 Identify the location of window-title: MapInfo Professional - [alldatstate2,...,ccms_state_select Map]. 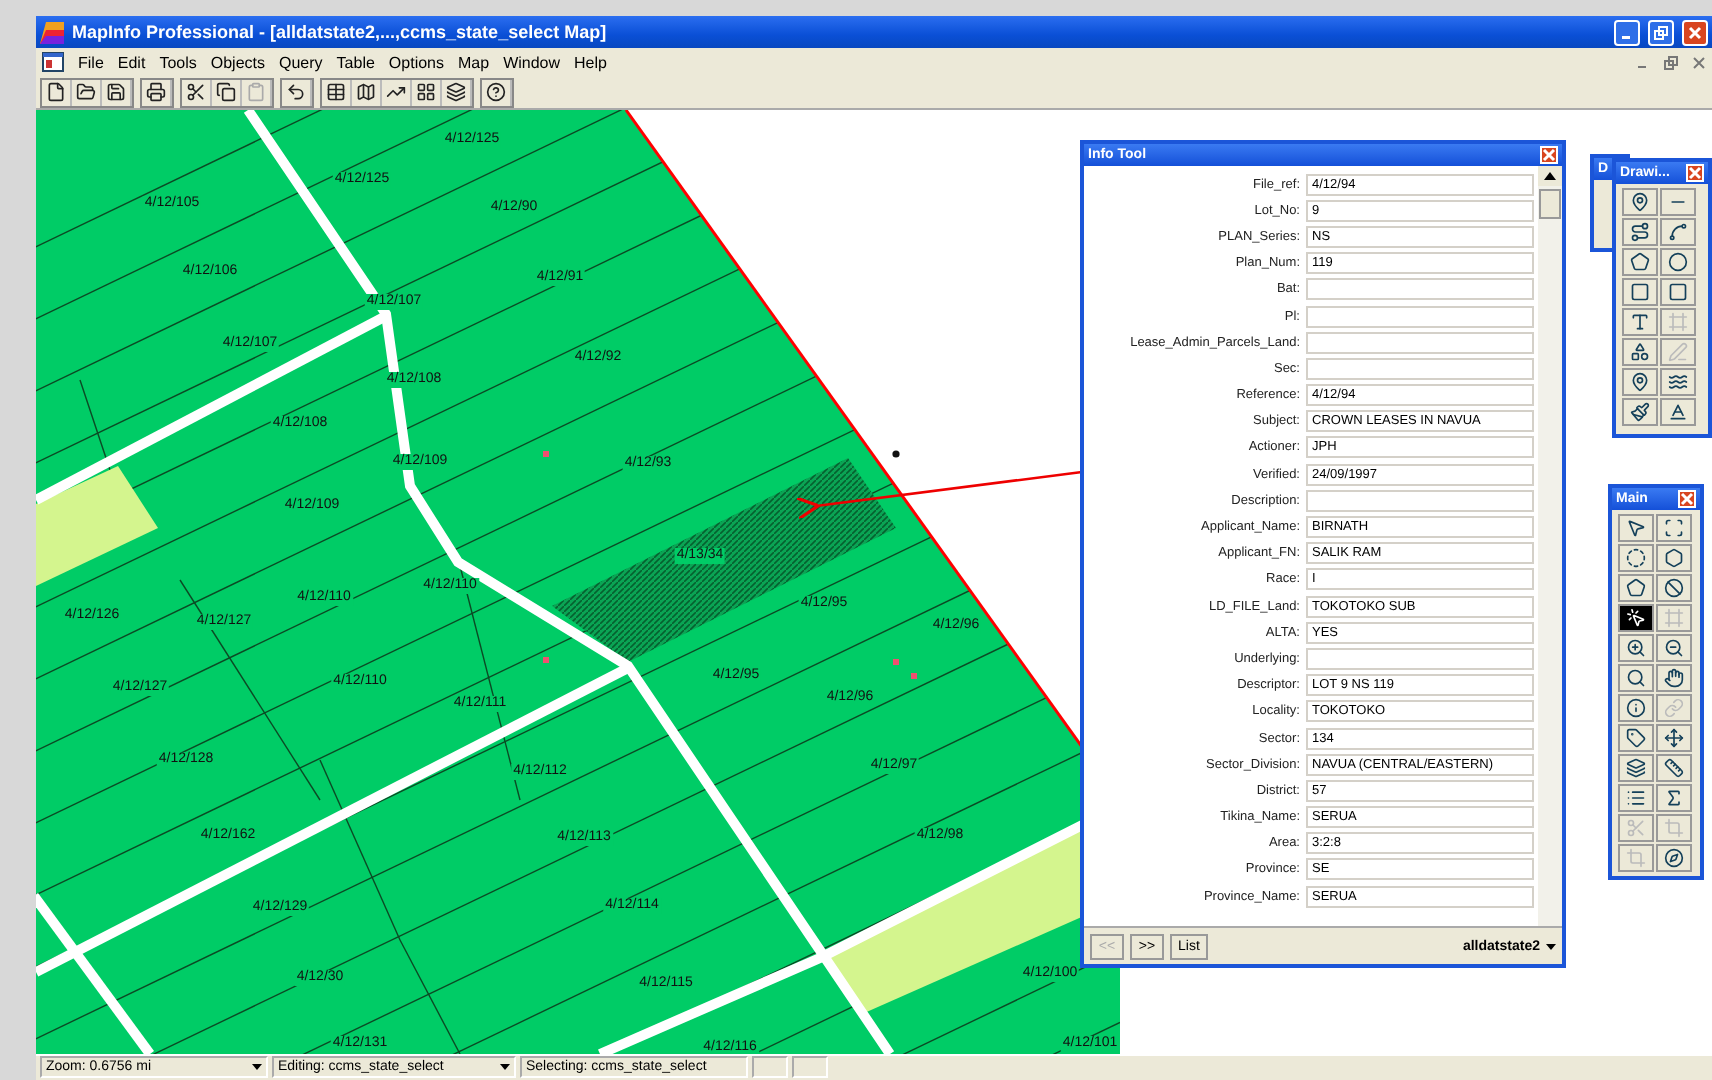
(340, 32).